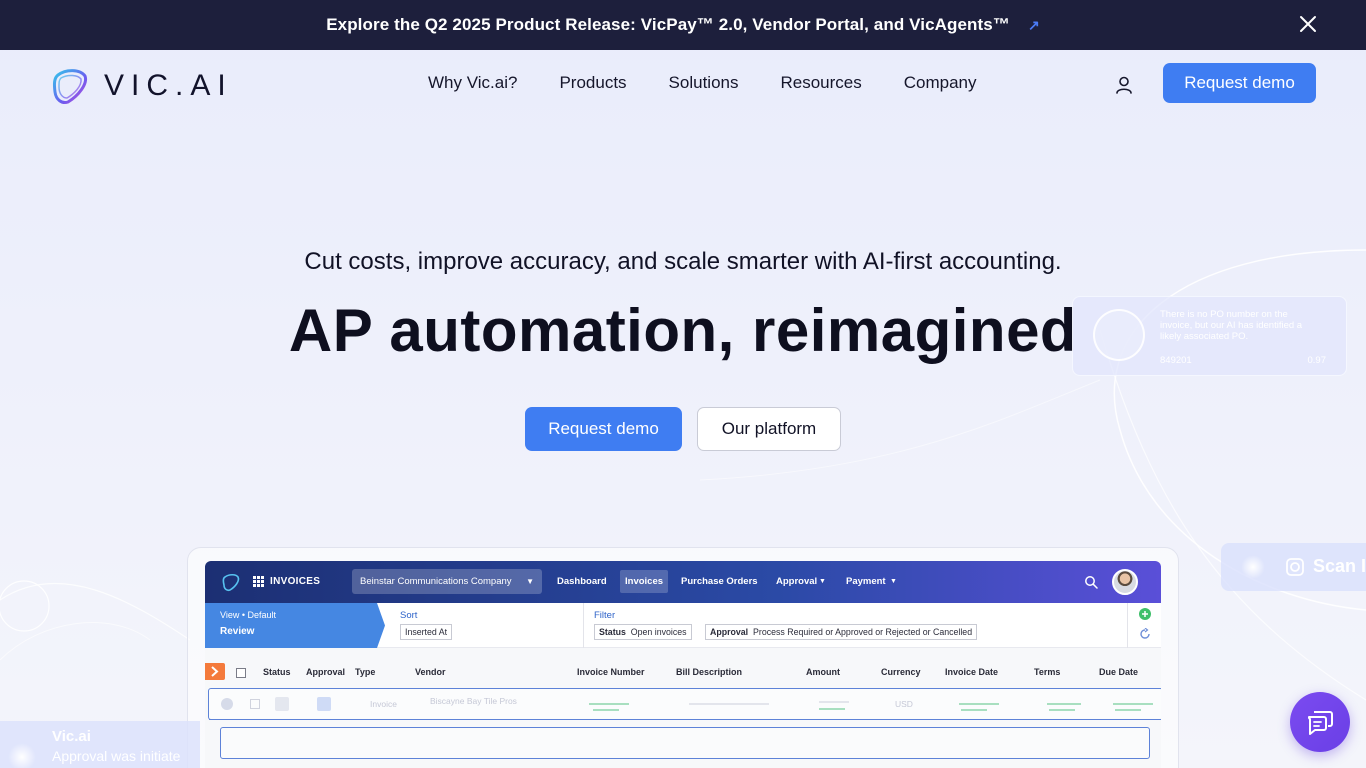 The image size is (1366, 768). I want to click on camera-icon, so click(1295, 567).